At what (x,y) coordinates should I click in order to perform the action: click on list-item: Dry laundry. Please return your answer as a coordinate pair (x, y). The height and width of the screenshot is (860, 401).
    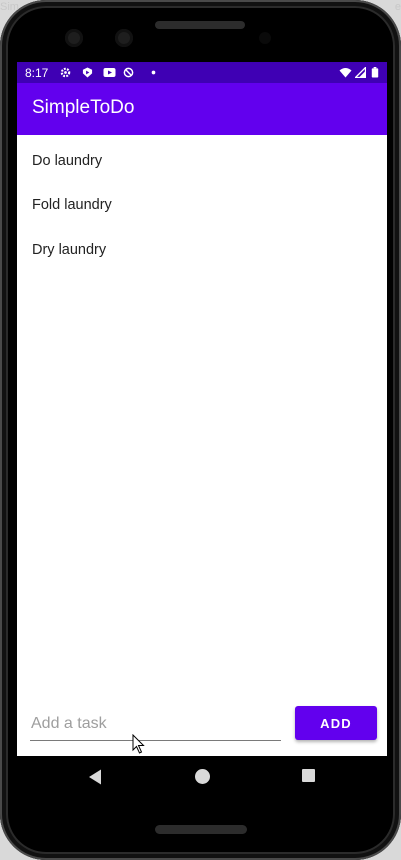
    Looking at the image, I should click on (202, 247).